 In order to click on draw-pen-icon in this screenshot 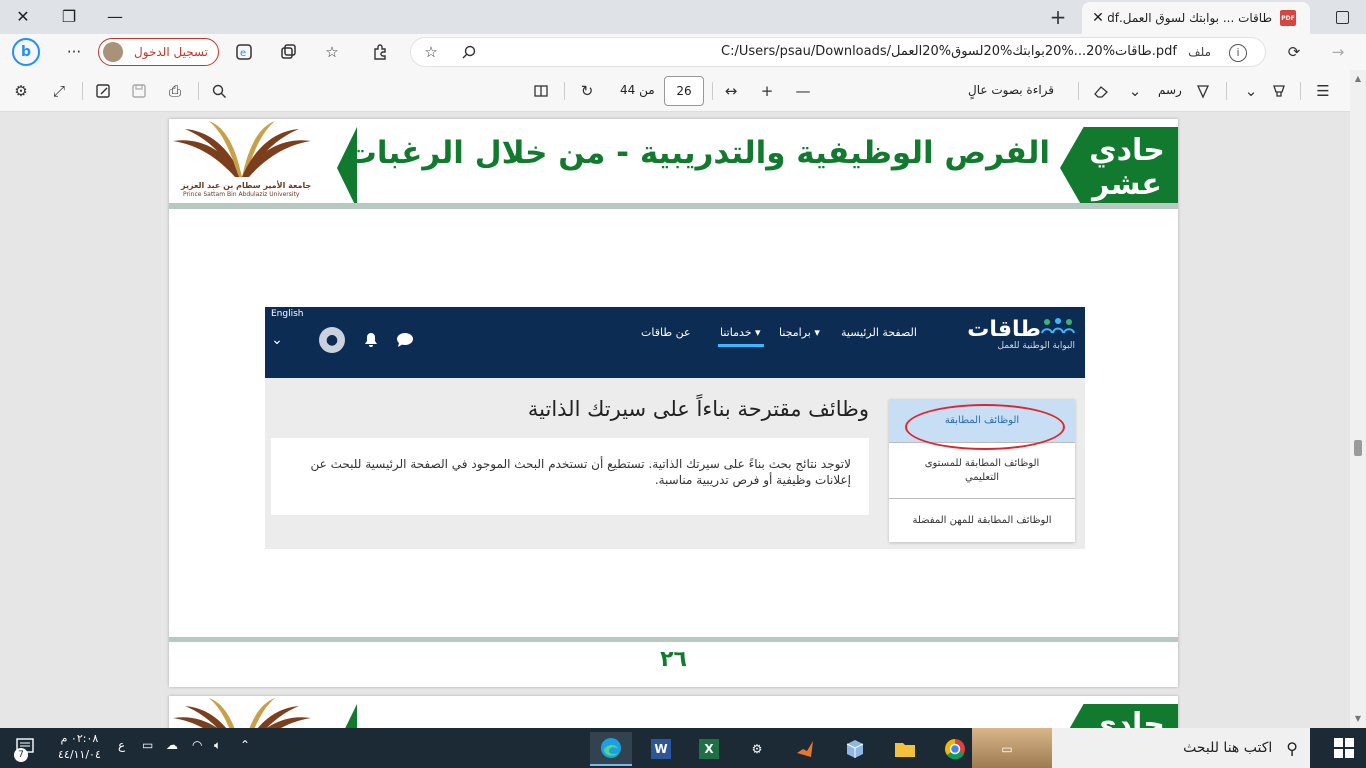, I will do `click(1203, 91)`.